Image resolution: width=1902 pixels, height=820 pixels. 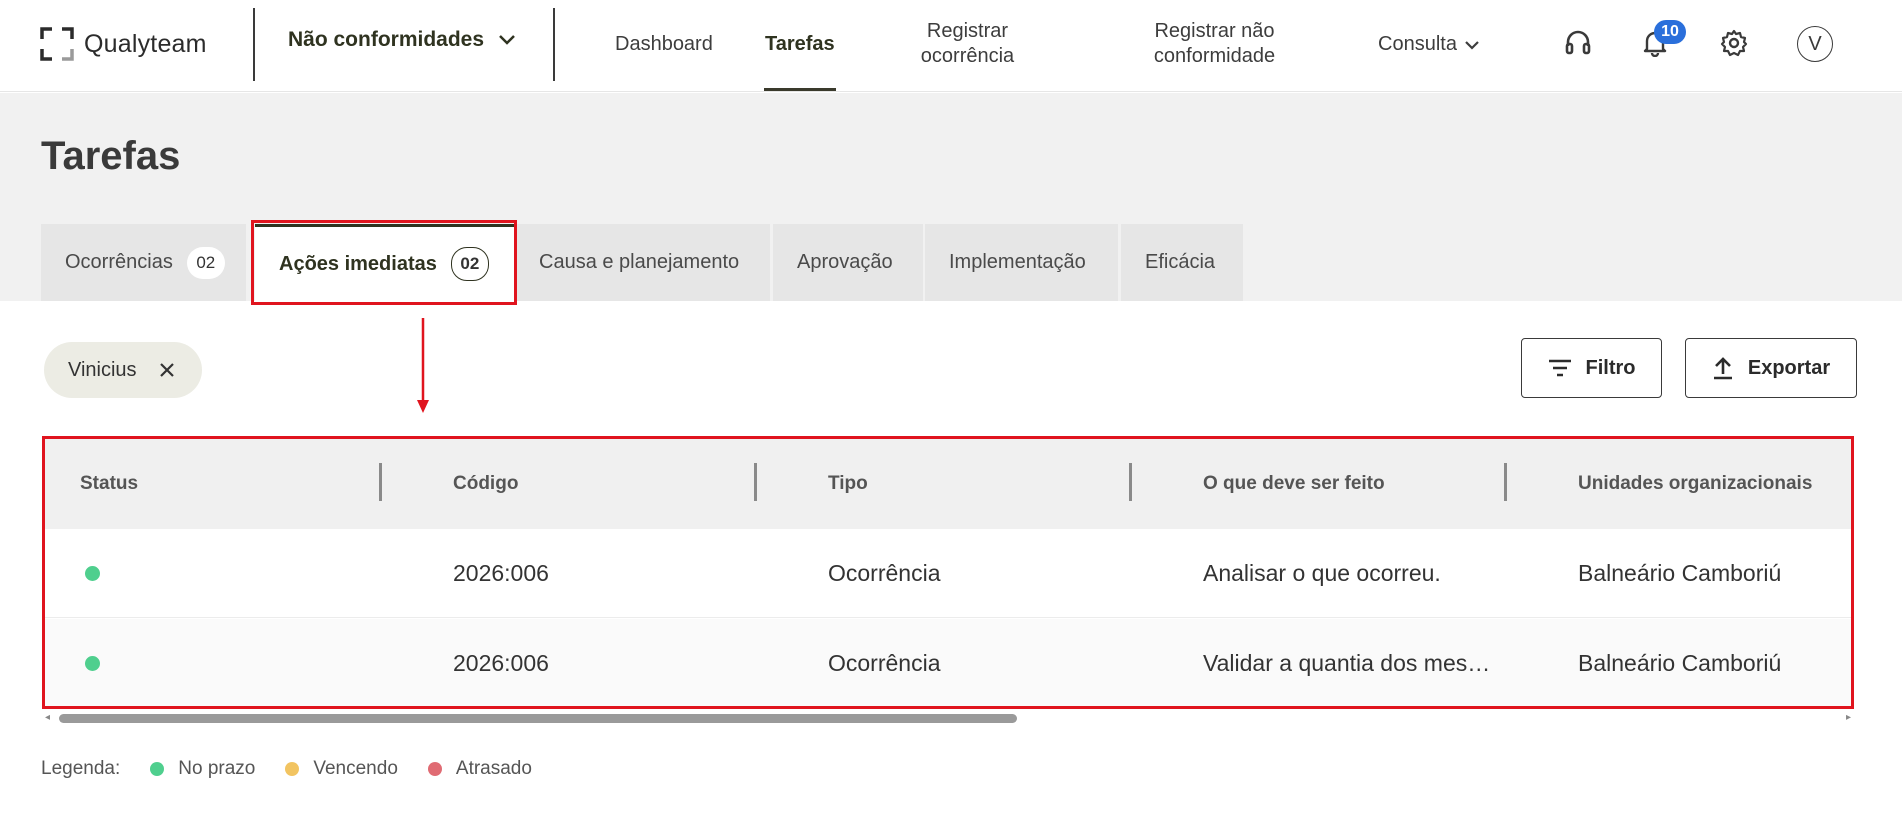 I want to click on nav-consulta-label: Consulta, so click(x=1417, y=44).